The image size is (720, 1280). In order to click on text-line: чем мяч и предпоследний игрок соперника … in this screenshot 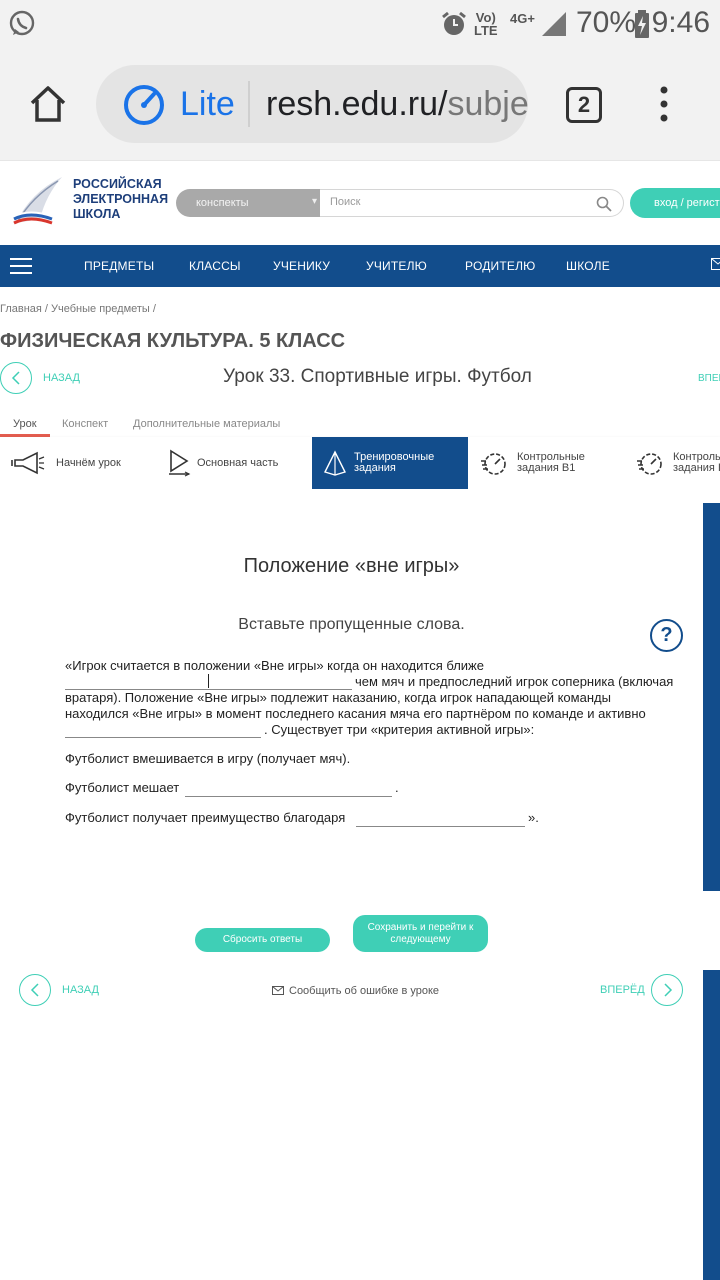, I will do `click(514, 681)`.